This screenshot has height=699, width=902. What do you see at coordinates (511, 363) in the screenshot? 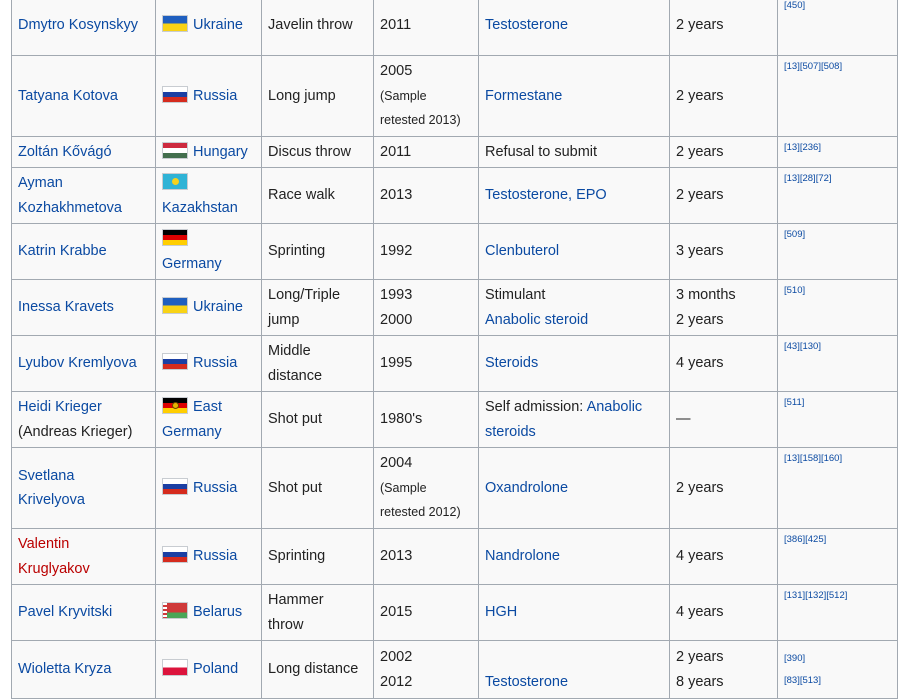
I see `substance-link: Steroids` at bounding box center [511, 363].